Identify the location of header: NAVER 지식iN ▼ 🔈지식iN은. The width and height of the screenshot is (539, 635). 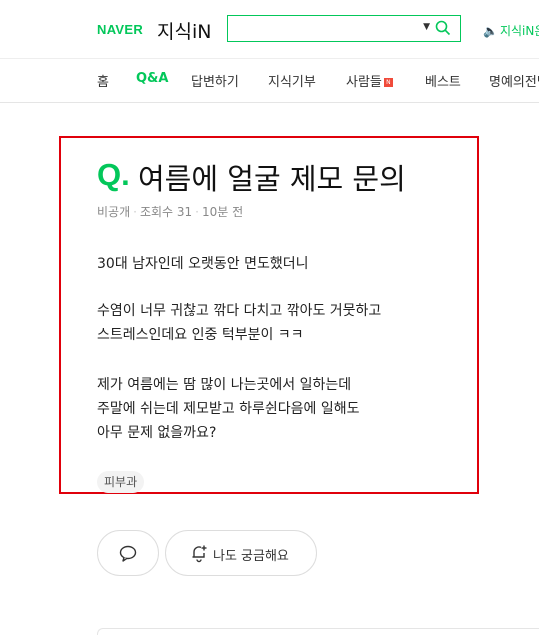
(269, 29).